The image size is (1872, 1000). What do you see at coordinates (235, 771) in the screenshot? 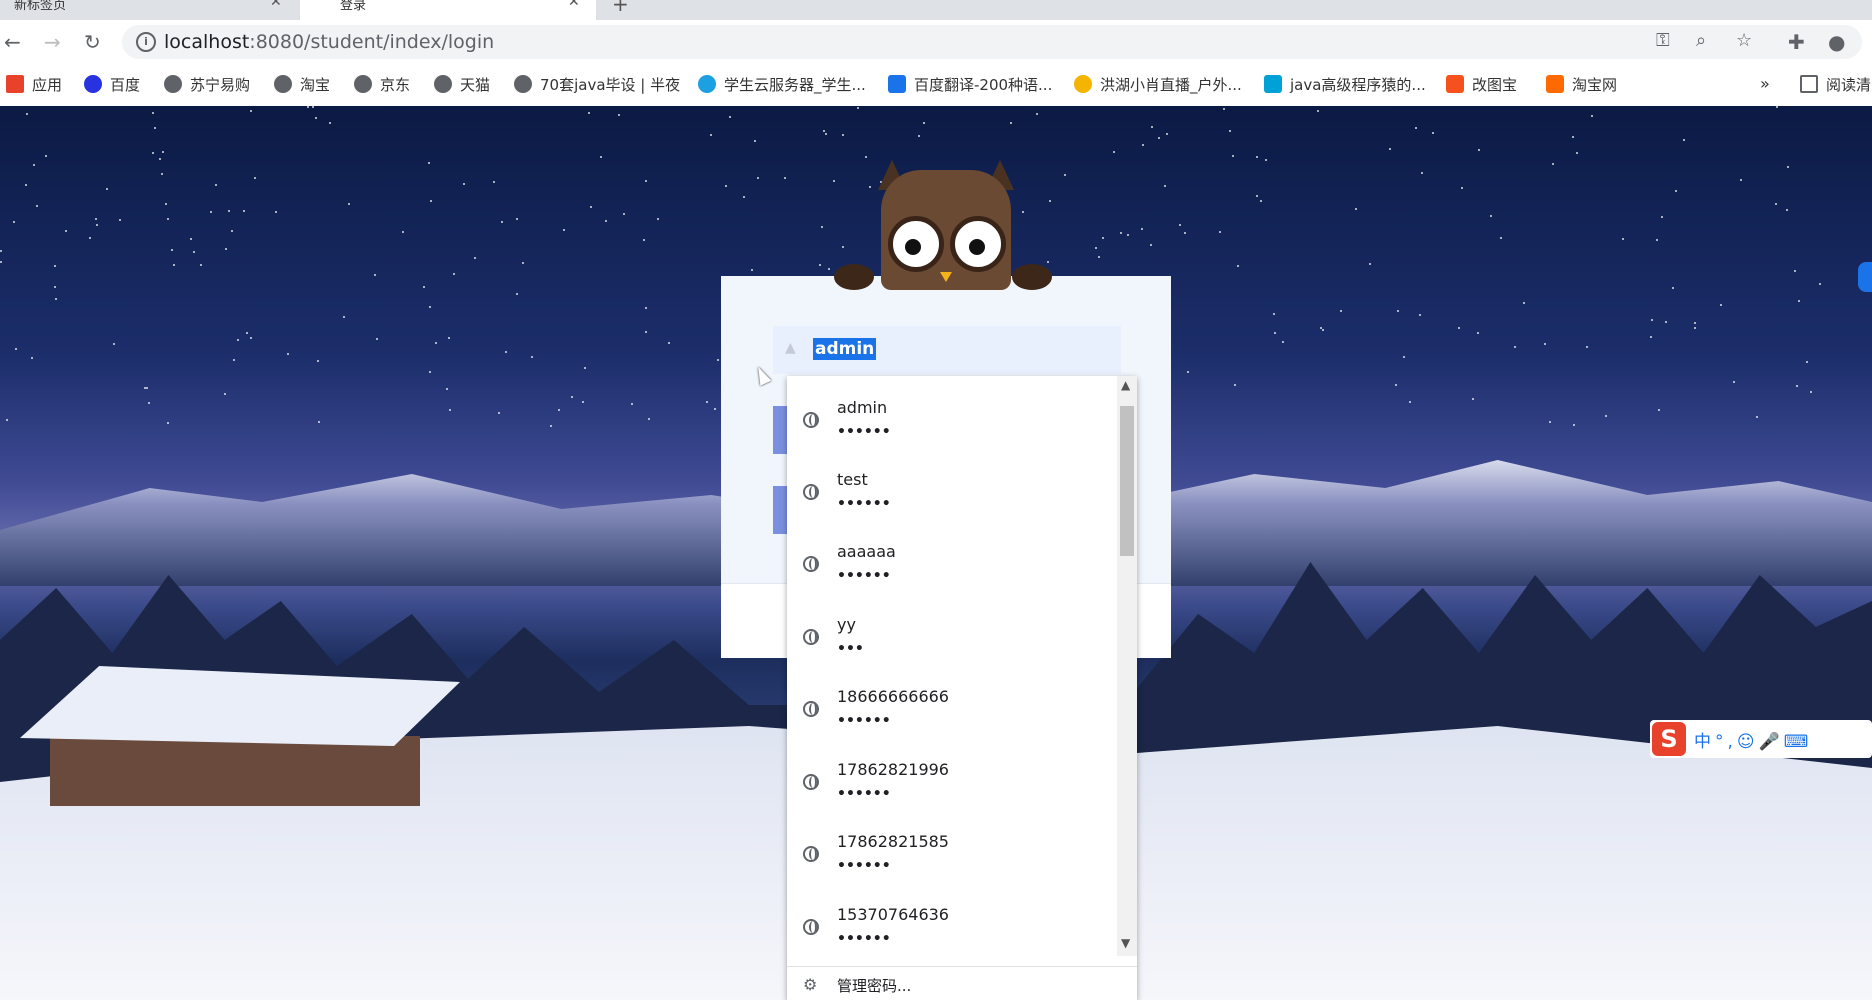
I see `cabin-wall` at bounding box center [235, 771].